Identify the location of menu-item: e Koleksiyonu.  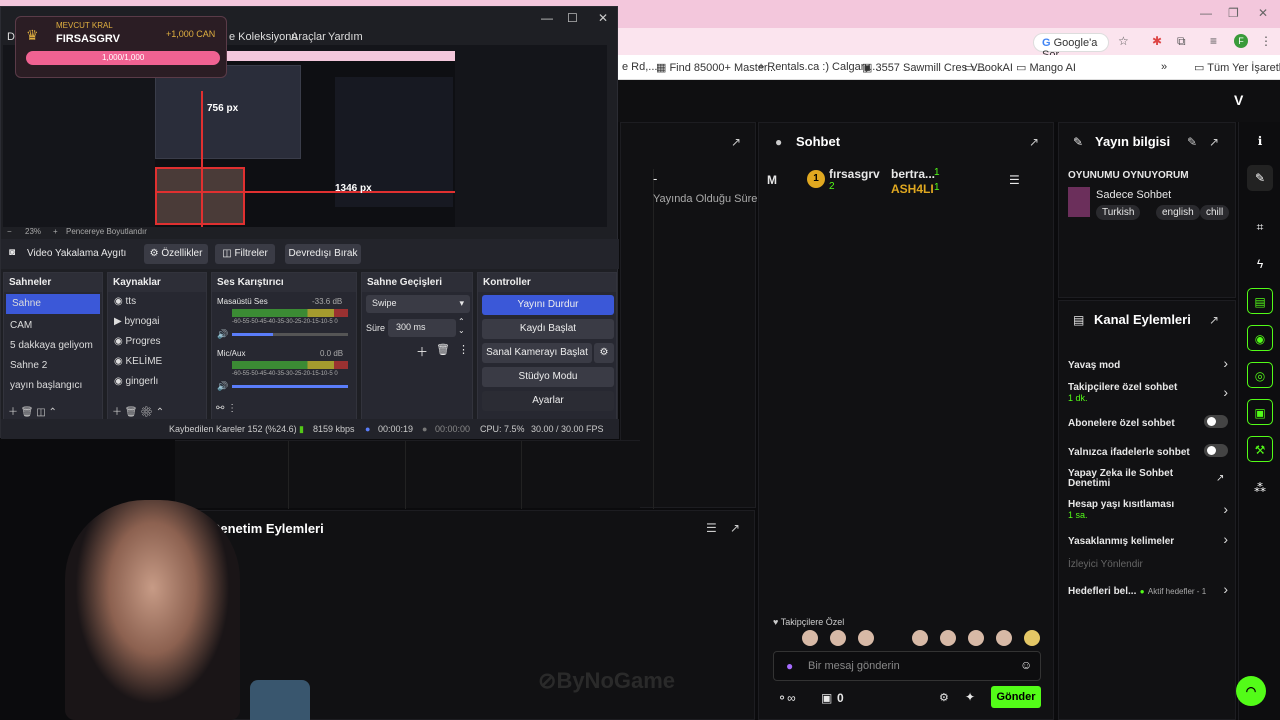
(263, 37).